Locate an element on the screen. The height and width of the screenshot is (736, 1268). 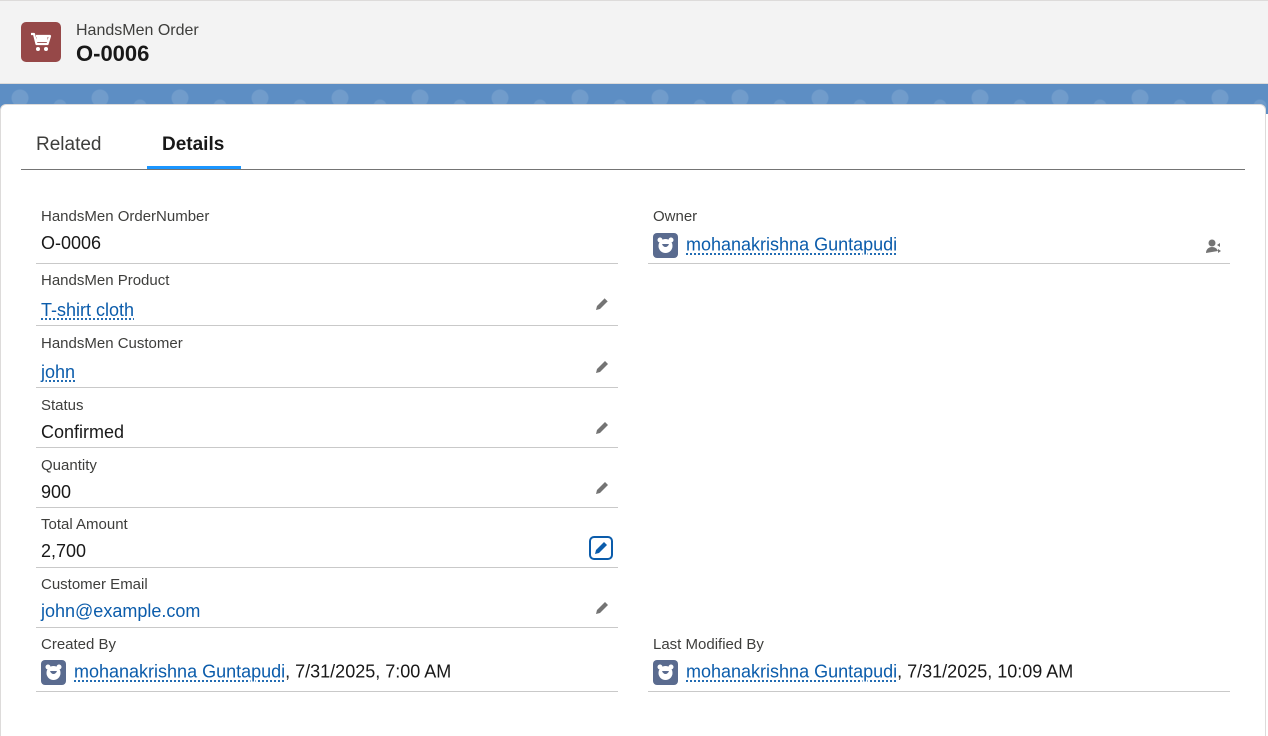
field-order-number: HandsMen OrderNumber O-0006 is located at coordinates (327, 233).